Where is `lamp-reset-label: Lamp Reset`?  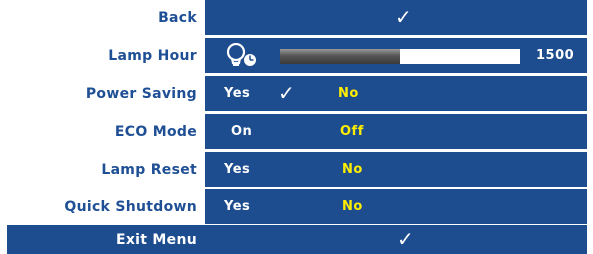
lamp-reset-label: Lamp Reset is located at coordinates (104, 169).